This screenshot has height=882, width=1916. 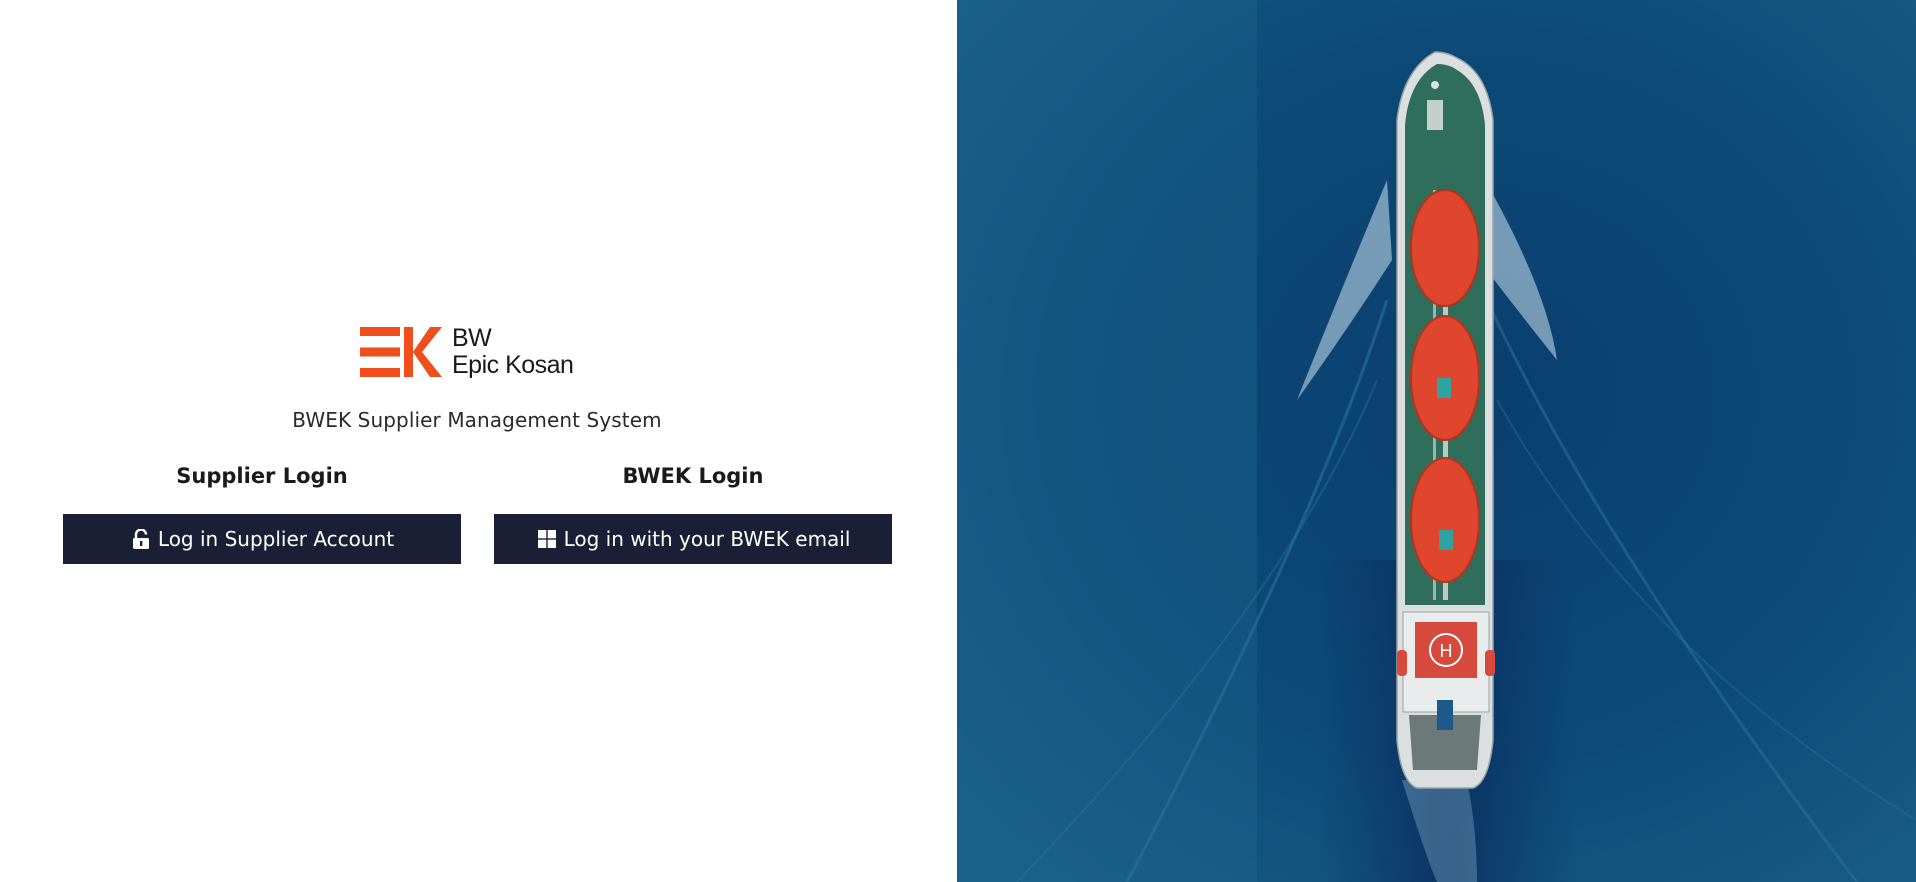 What do you see at coordinates (693, 512) in the screenshot?
I see `bwek-login-section: BWEK Login Log in with your BWEK email` at bounding box center [693, 512].